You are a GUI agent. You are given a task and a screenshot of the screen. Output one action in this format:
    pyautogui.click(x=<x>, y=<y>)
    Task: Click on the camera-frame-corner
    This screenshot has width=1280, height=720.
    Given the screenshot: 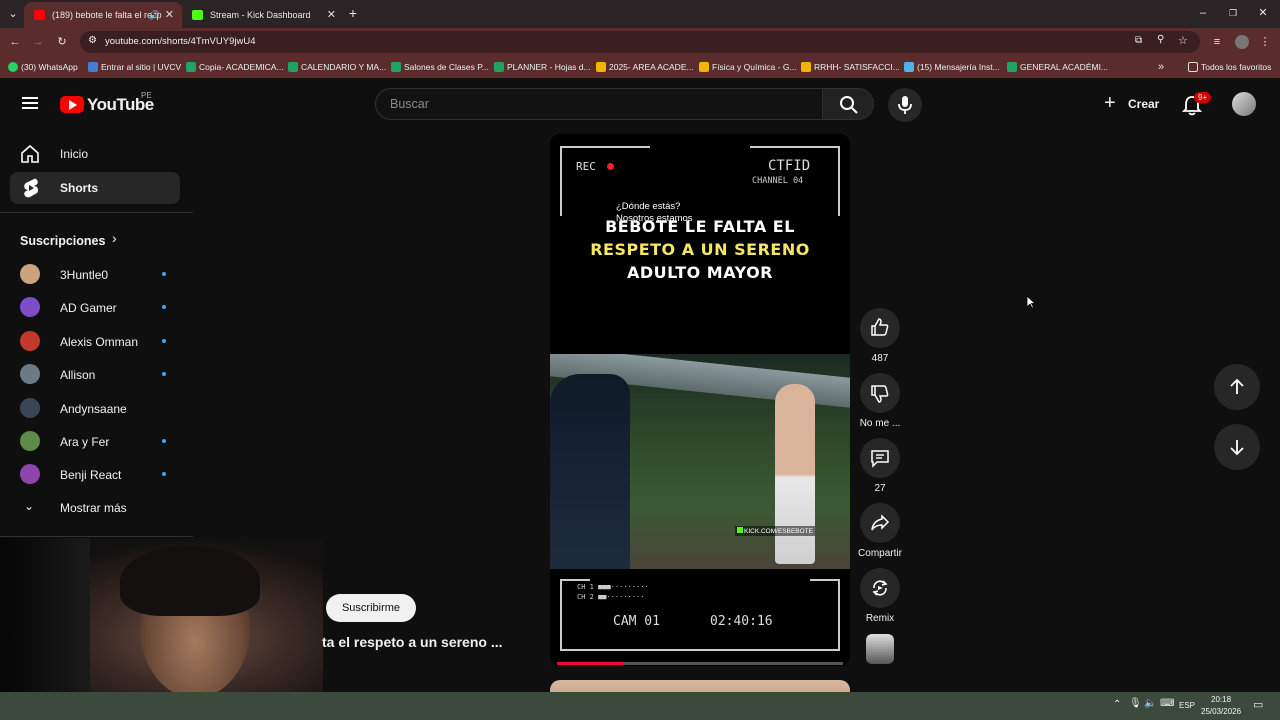 What is the action you would take?
    pyautogui.click(x=825, y=580)
    